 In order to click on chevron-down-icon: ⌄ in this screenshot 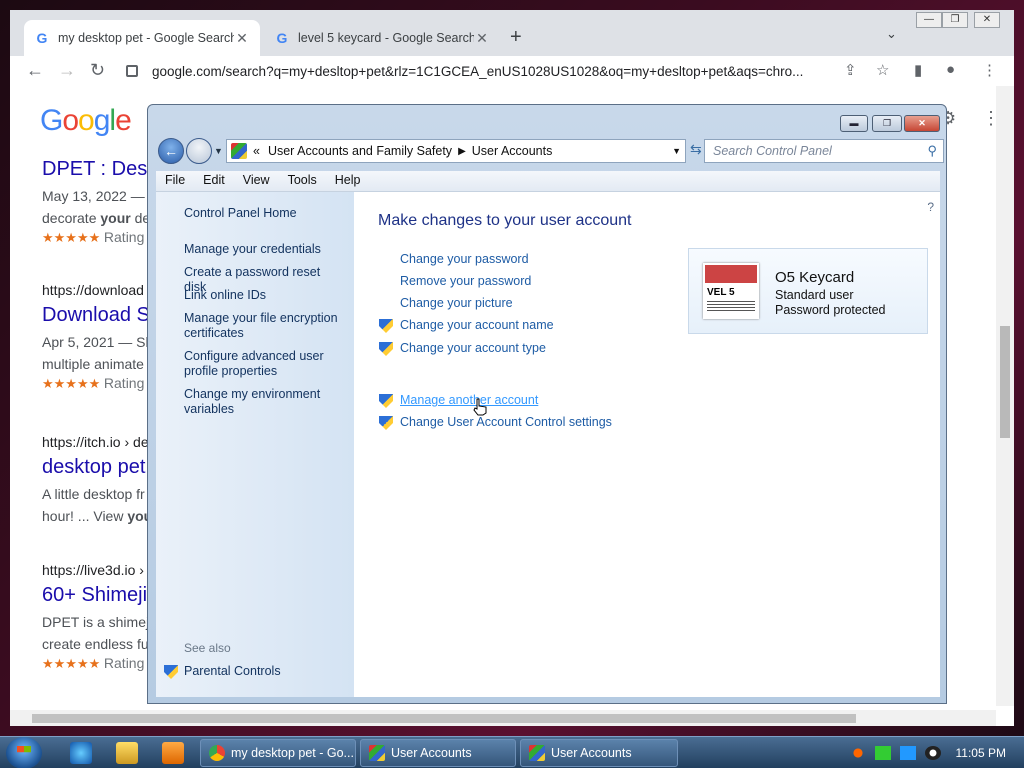, I will do `click(891, 34)`.